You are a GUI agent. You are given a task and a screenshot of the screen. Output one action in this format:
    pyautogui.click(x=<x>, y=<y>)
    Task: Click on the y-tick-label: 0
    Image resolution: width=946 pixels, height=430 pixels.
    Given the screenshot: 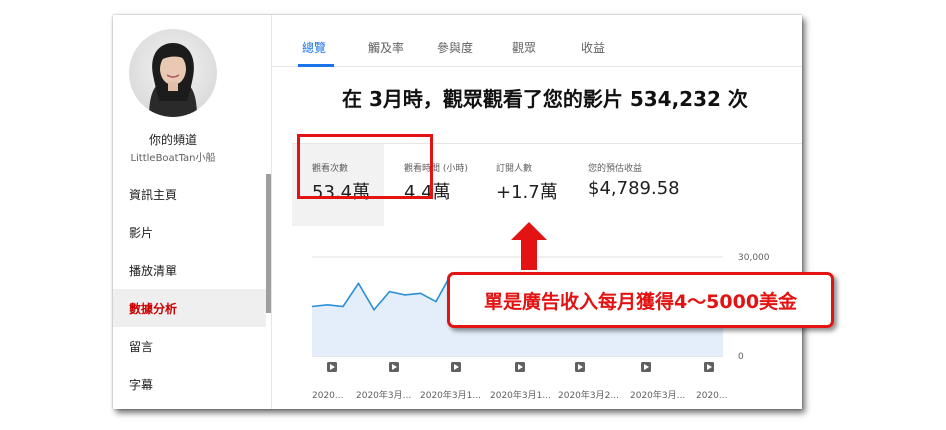 What is the action you would take?
    pyautogui.click(x=741, y=357)
    